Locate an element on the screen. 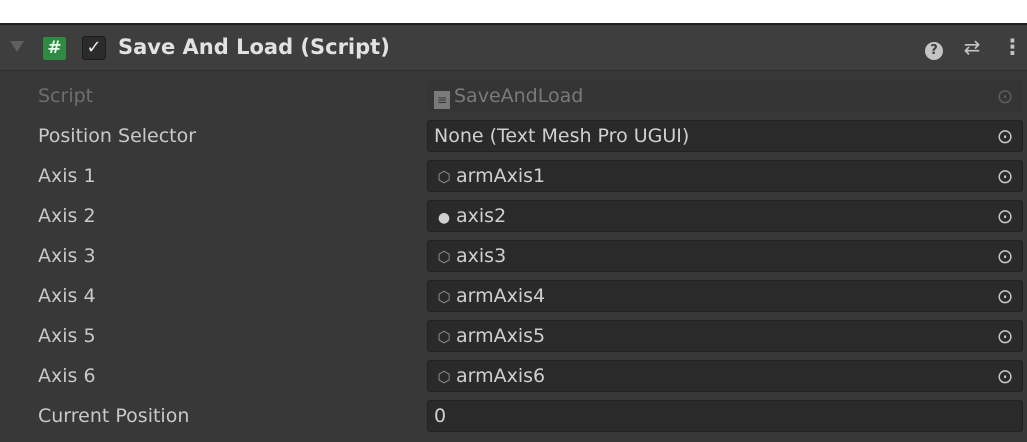 The image size is (1027, 442). field-label-position-selector: Position Selector is located at coordinates (117, 136).